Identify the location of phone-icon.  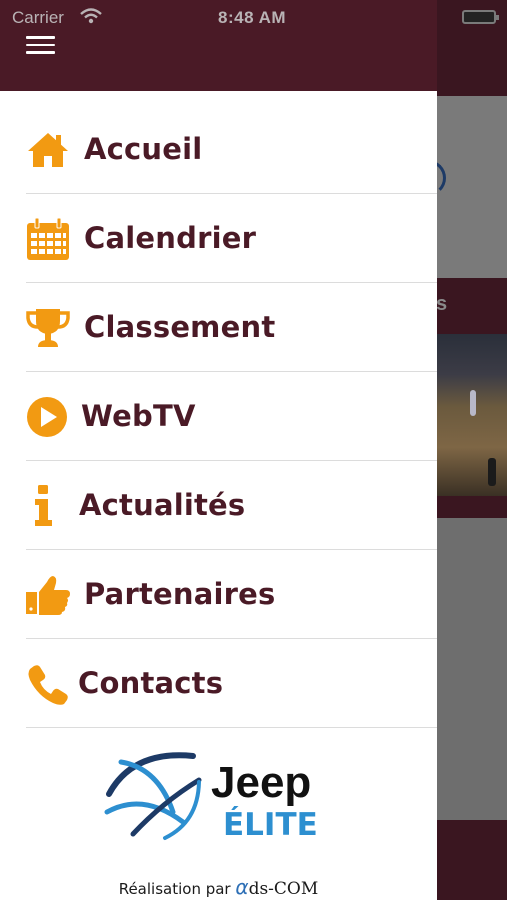
(48, 685).